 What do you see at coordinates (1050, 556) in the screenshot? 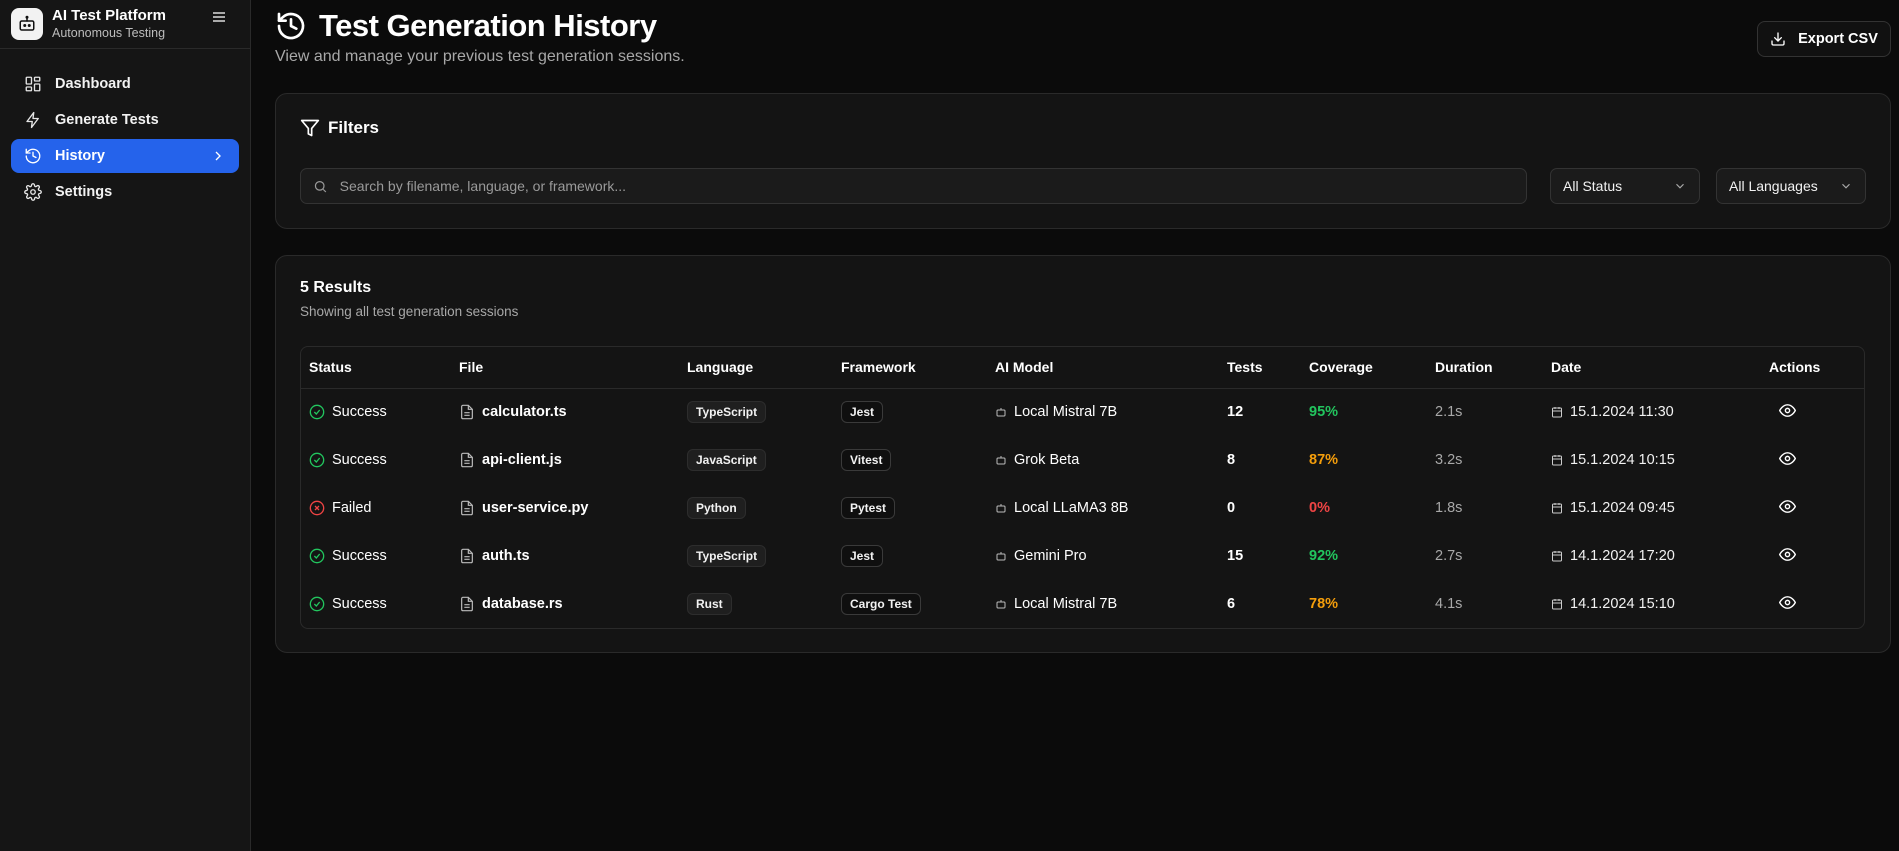
I see `ai-model: Gemini Pro` at bounding box center [1050, 556].